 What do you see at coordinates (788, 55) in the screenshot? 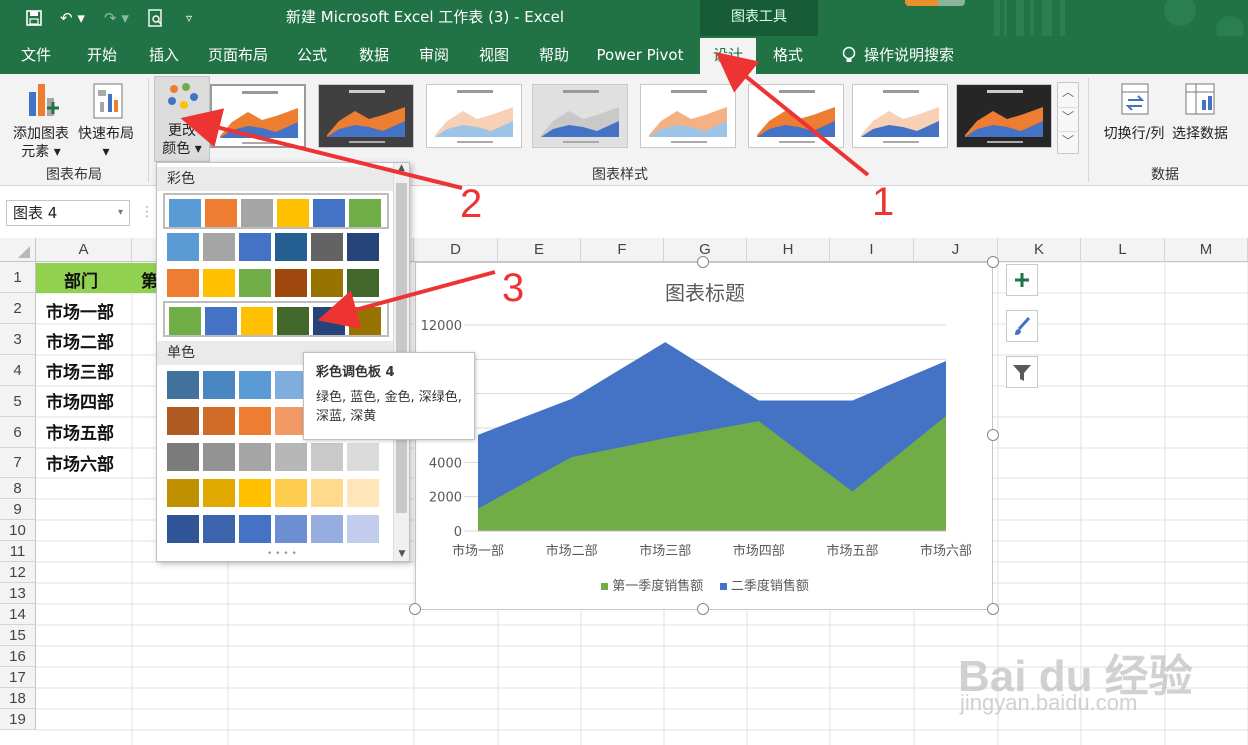
I see `tab-format: 格式` at bounding box center [788, 55].